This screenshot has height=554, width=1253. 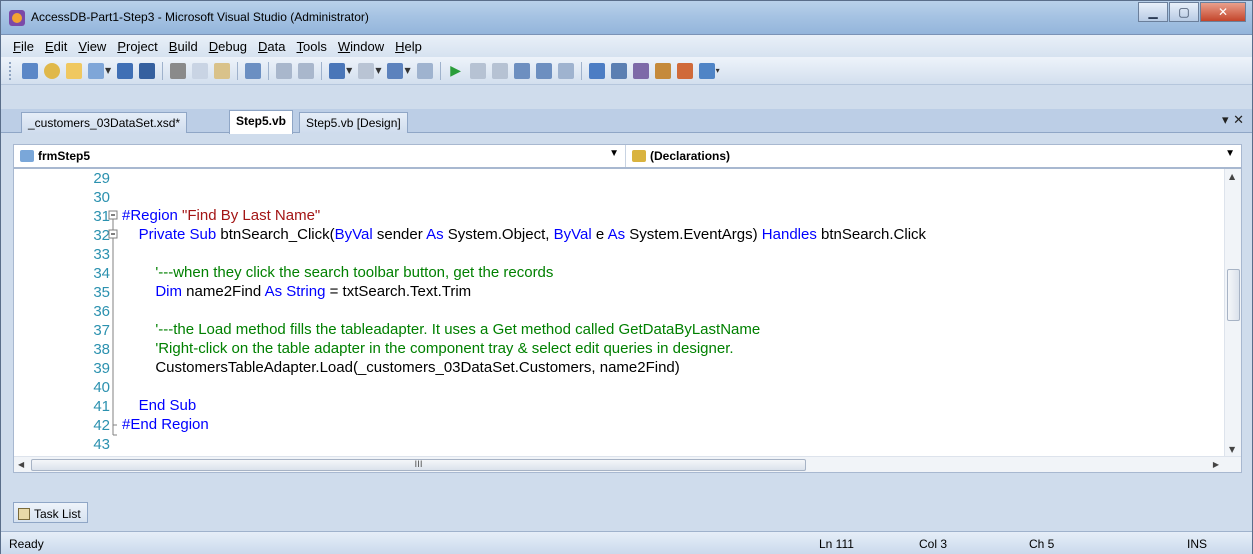 What do you see at coordinates (789, 234) in the screenshot?
I see `keyword: Handles` at bounding box center [789, 234].